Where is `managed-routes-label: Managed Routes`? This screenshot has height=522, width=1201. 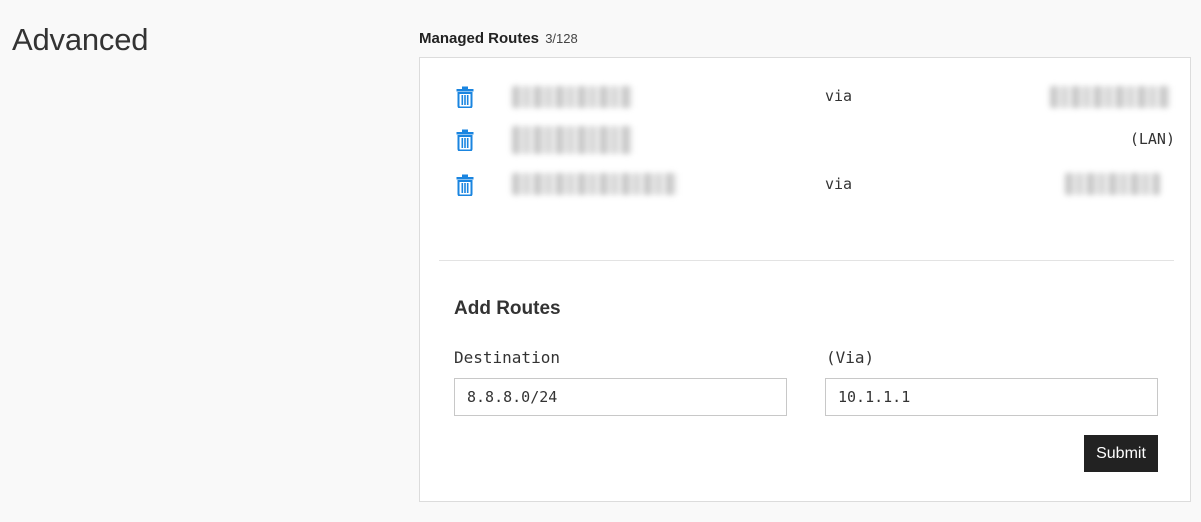
managed-routes-label: Managed Routes is located at coordinates (479, 38).